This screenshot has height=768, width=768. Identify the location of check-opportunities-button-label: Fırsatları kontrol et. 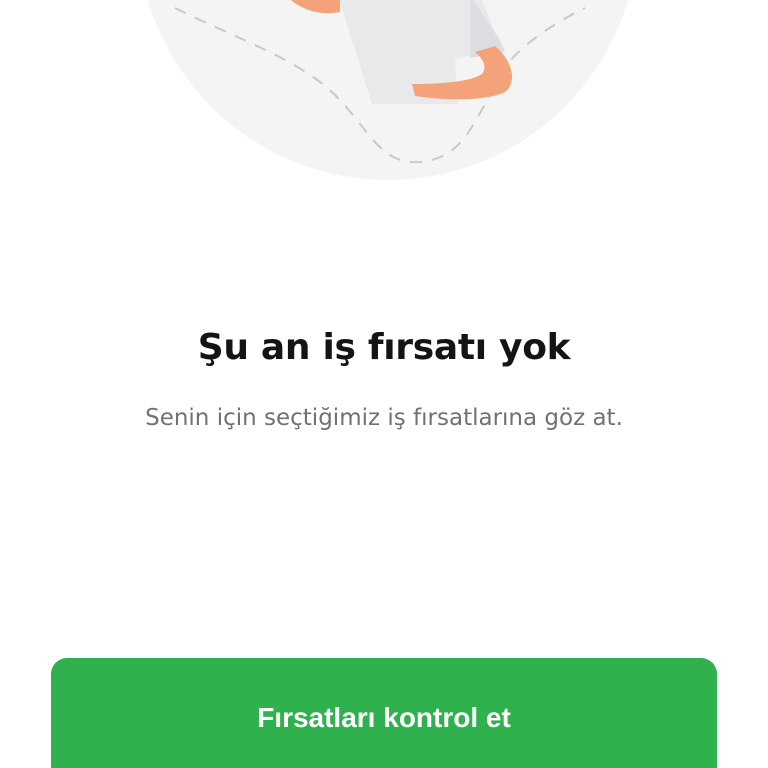
(384, 717).